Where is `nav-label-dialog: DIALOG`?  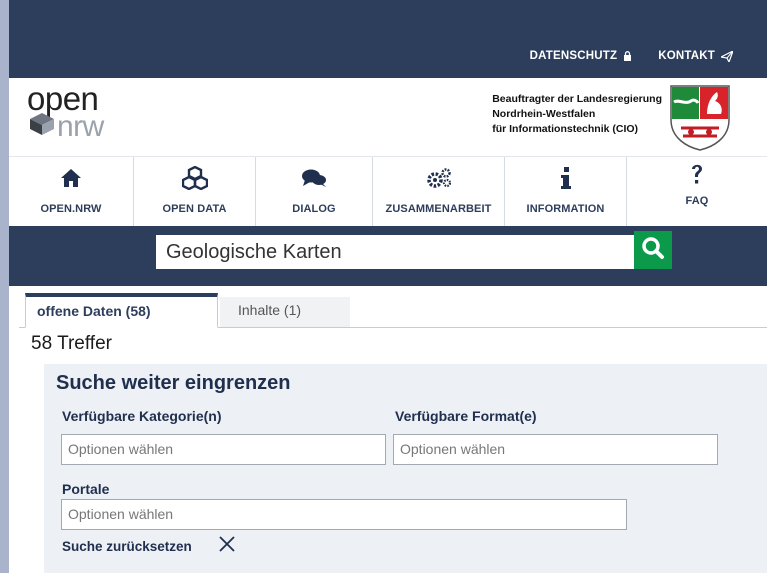
nav-label-dialog: DIALOG is located at coordinates (314, 209).